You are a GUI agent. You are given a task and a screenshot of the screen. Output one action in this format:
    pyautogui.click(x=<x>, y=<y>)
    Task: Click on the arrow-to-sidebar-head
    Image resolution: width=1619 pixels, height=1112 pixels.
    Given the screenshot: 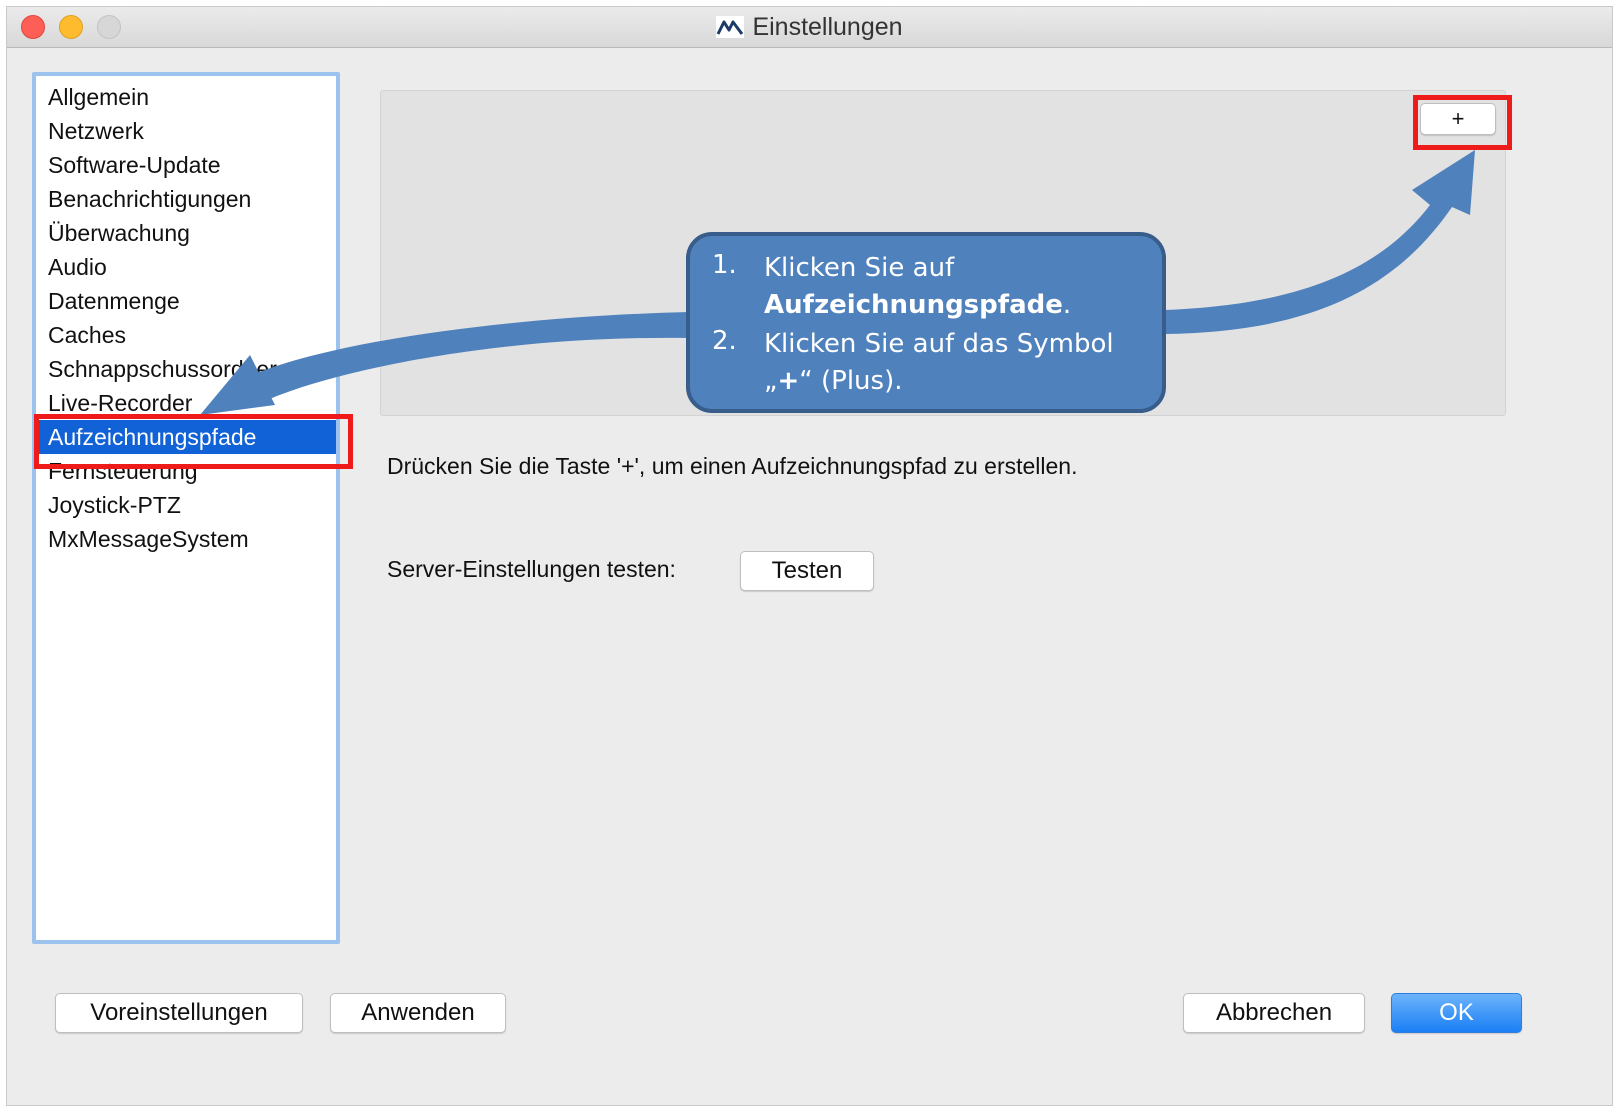 What is the action you would take?
    pyautogui.click(x=237, y=385)
    